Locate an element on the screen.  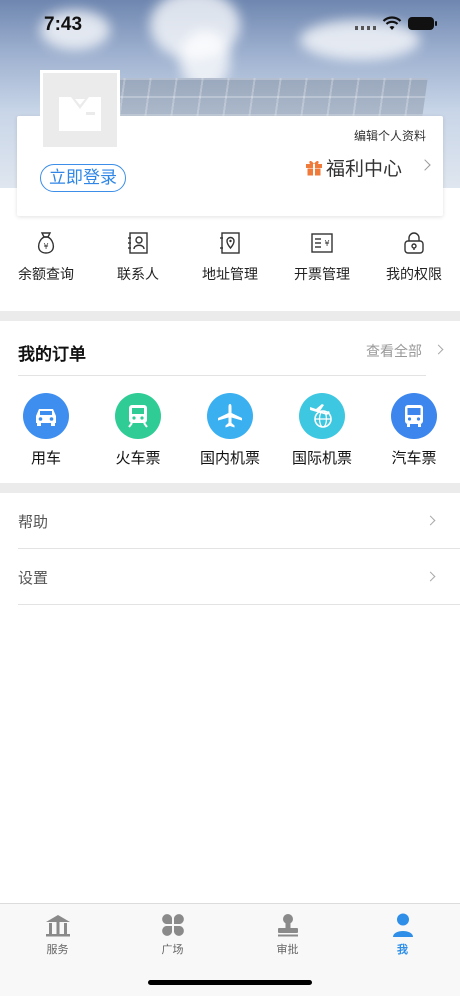
tab-label: 我 is located at coordinates (402, 950).